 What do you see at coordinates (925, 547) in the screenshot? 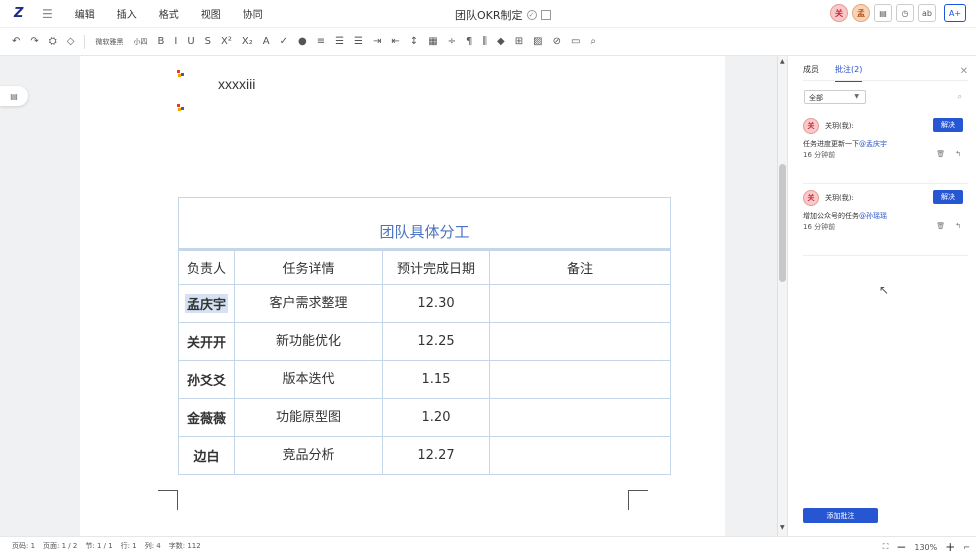
I see `zoom-level: 130%` at bounding box center [925, 547].